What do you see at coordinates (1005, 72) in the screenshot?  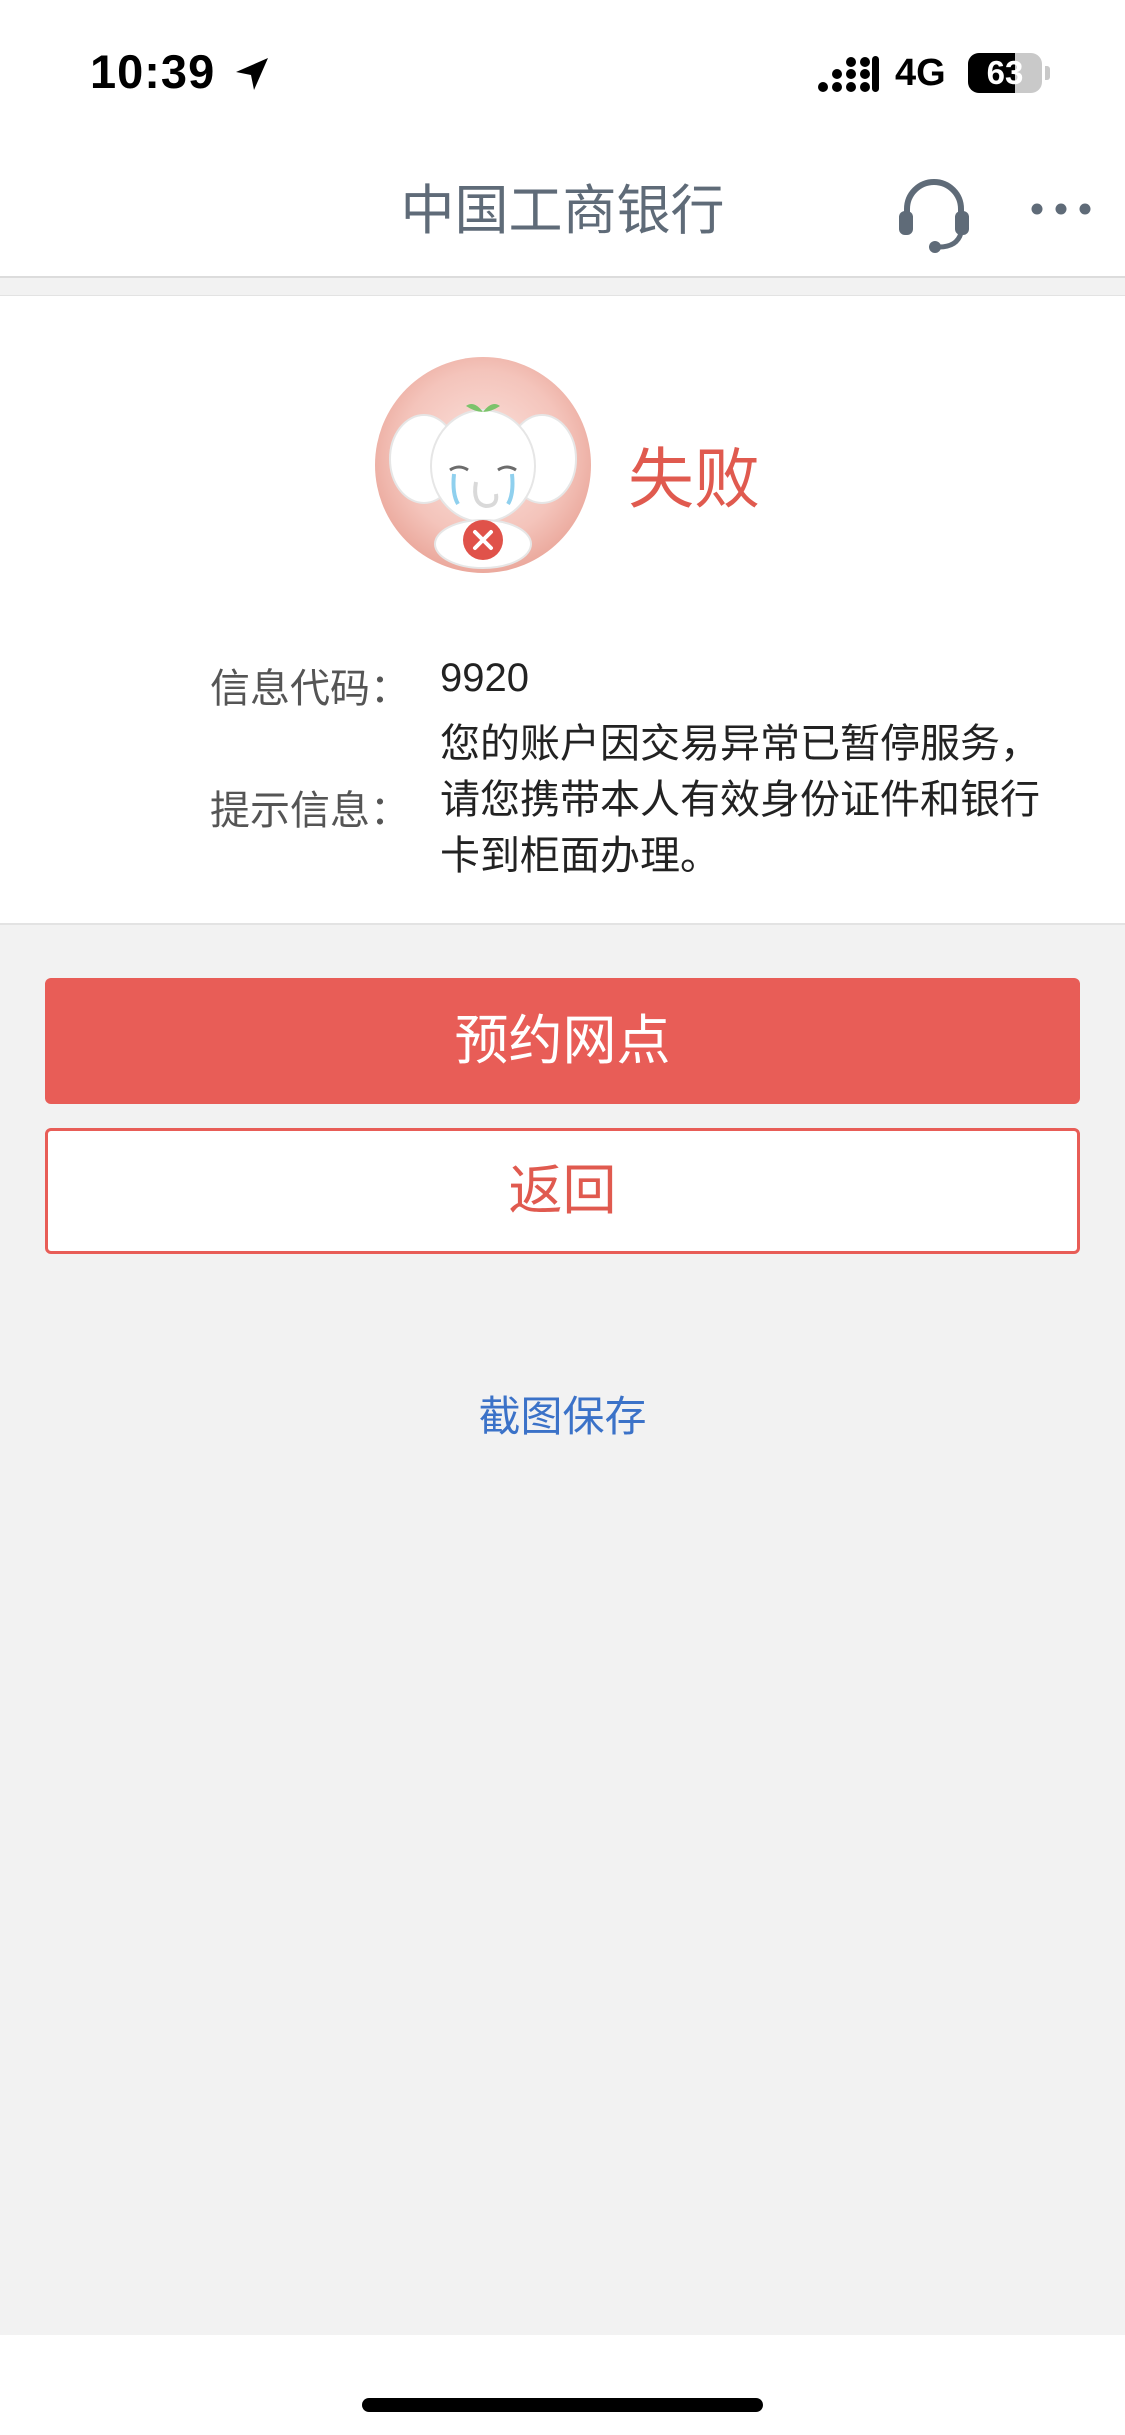 I see `battery-level: 63` at bounding box center [1005, 72].